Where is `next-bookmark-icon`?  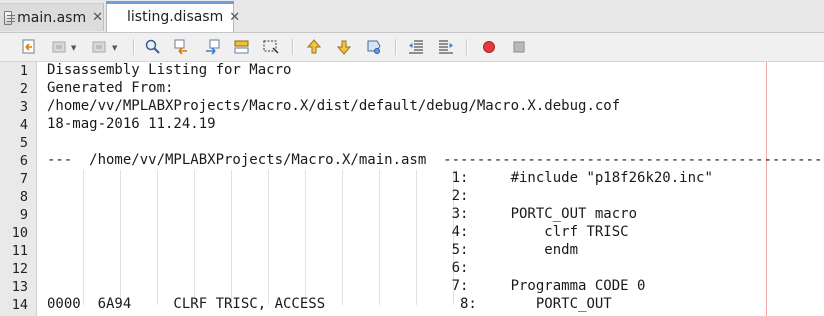
next-bookmark-icon is located at coordinates (344, 47).